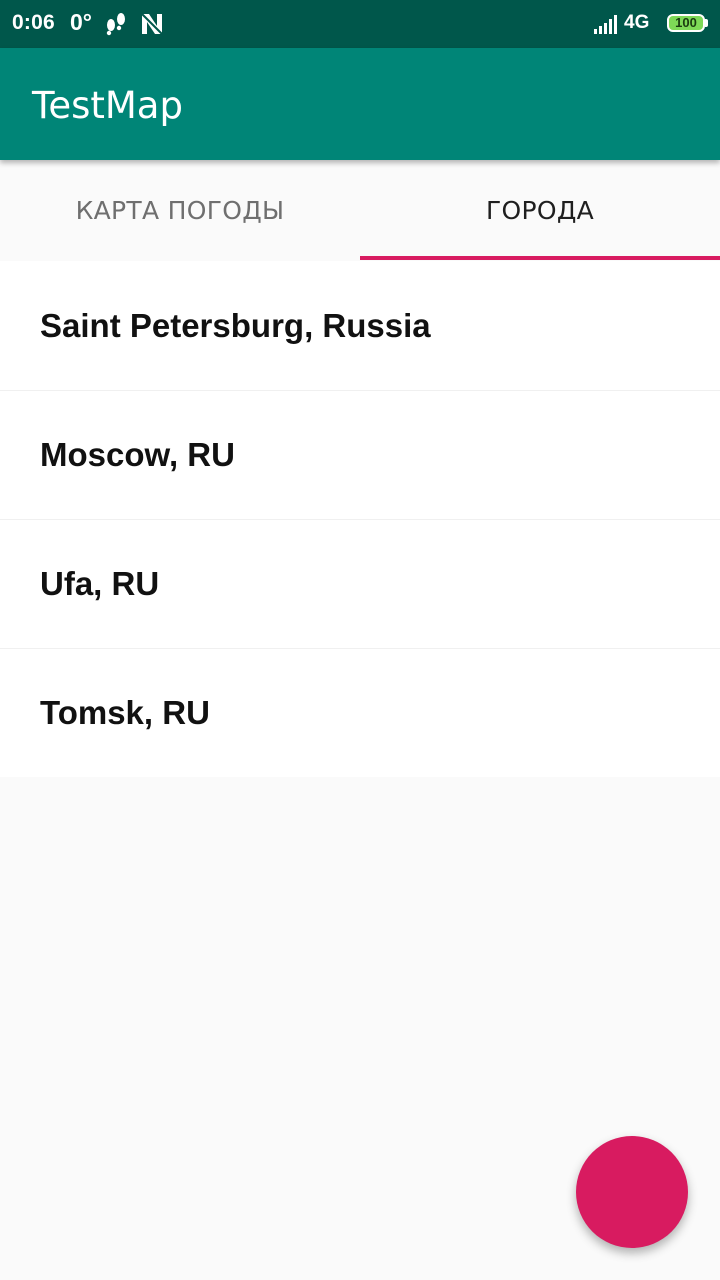 The height and width of the screenshot is (1280, 720). What do you see at coordinates (360, 712) in the screenshot?
I see `list-item: Tomsk, RU` at bounding box center [360, 712].